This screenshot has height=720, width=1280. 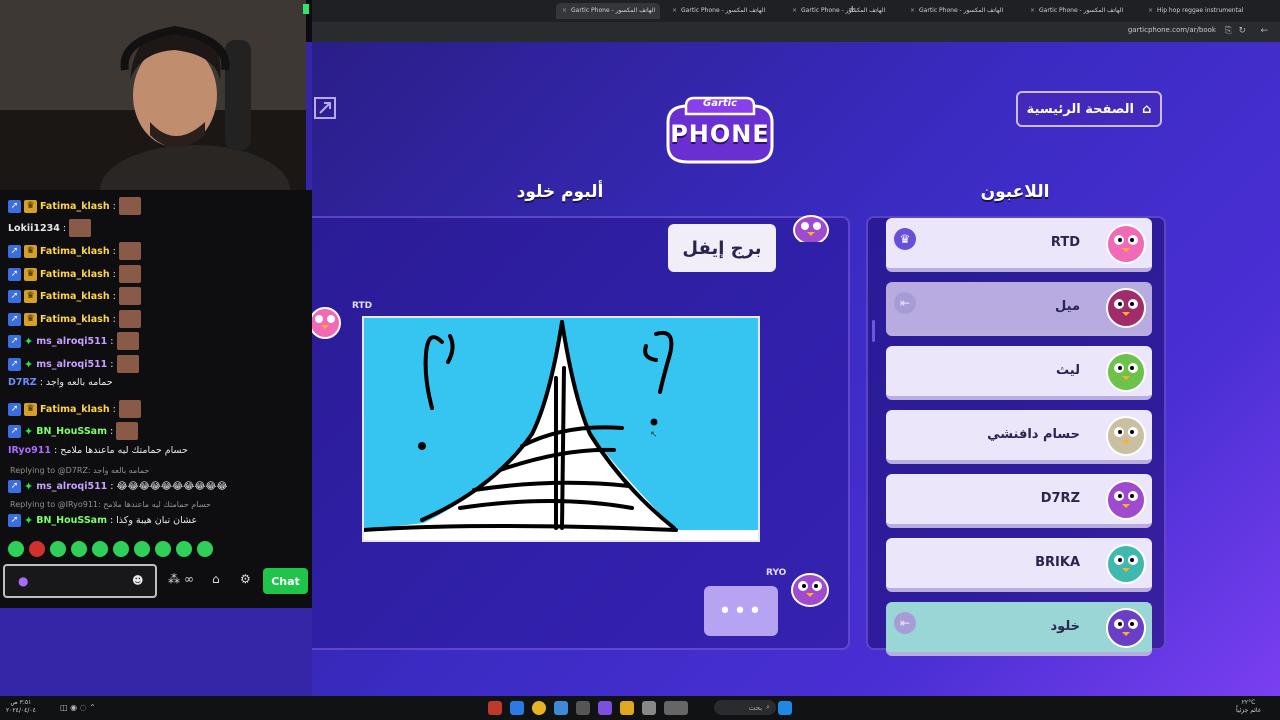 What do you see at coordinates (561, 429) in the screenshot?
I see `drawing-canvas` at bounding box center [561, 429].